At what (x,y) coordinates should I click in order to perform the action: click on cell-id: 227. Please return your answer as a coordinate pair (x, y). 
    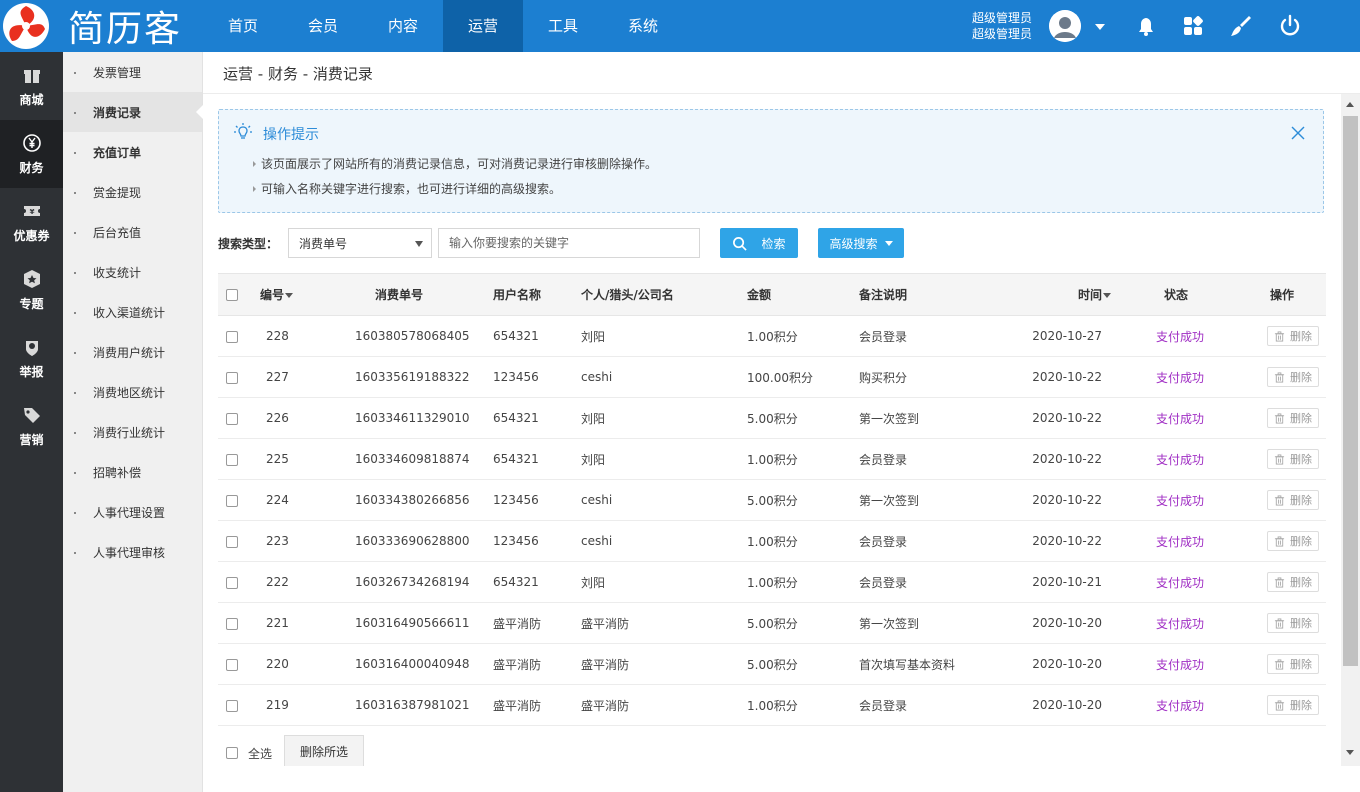
    Looking at the image, I should click on (299, 377).